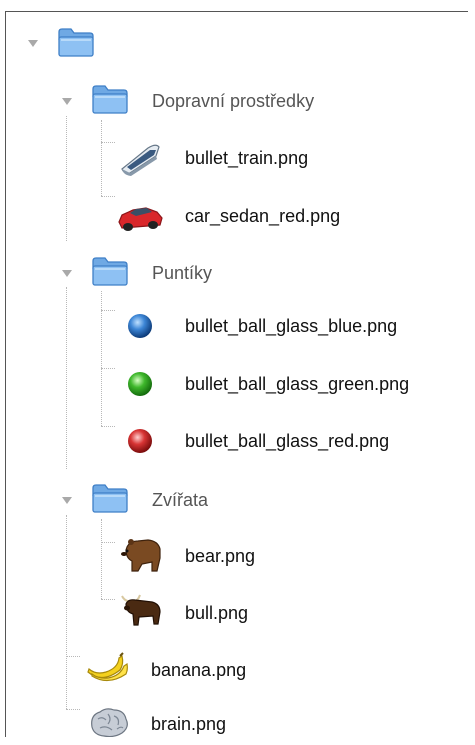  Describe the element at coordinates (247, 158) in the screenshot. I see `file-label: bullet_train.png` at that location.